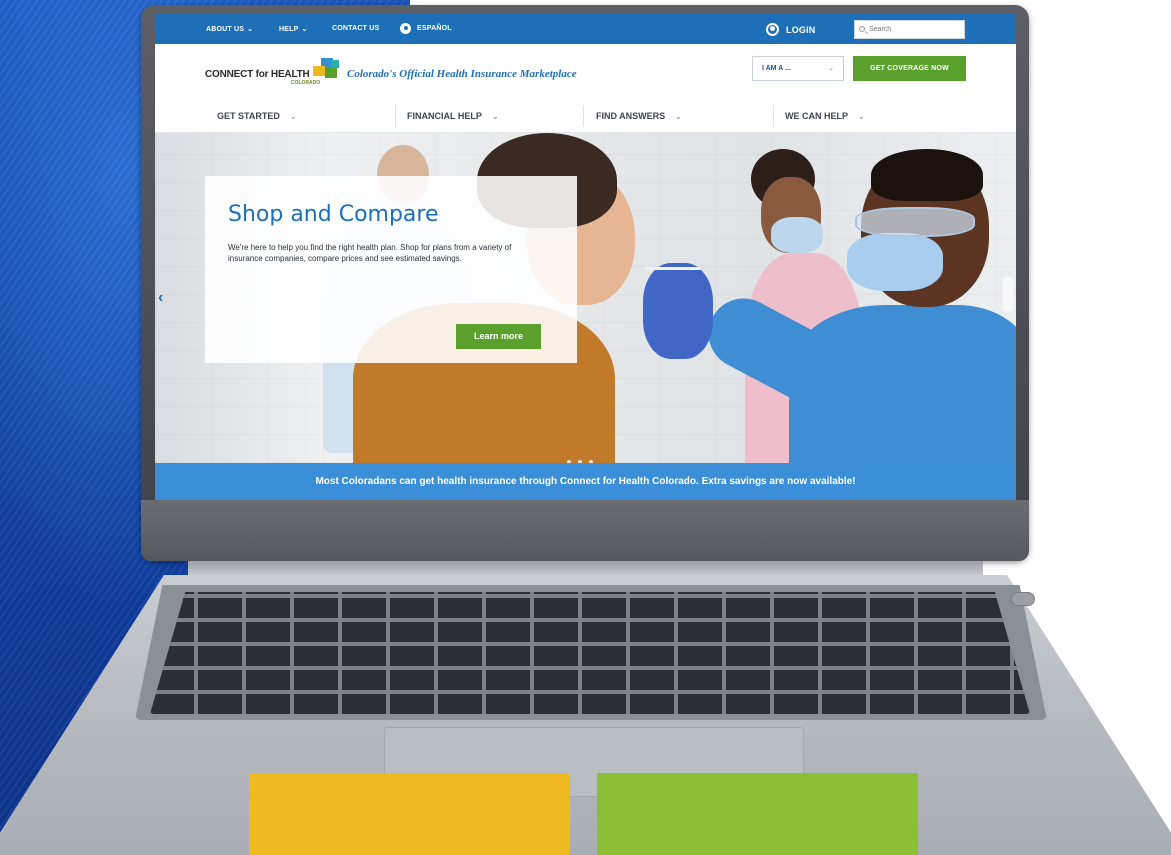 Image resolution: width=1171 pixels, height=855 pixels. Describe the element at coordinates (772, 29) in the screenshot. I see `user-icon` at that location.